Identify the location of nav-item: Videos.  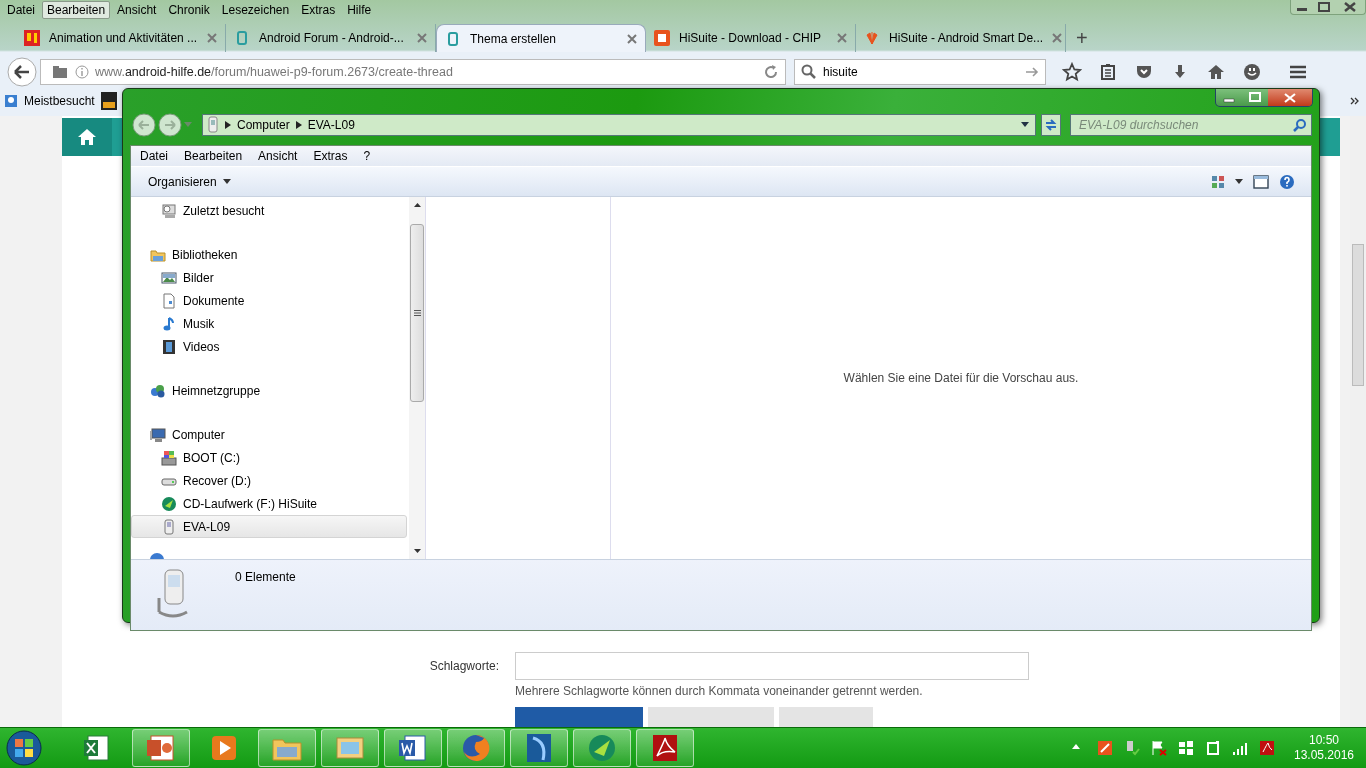
(269, 346).